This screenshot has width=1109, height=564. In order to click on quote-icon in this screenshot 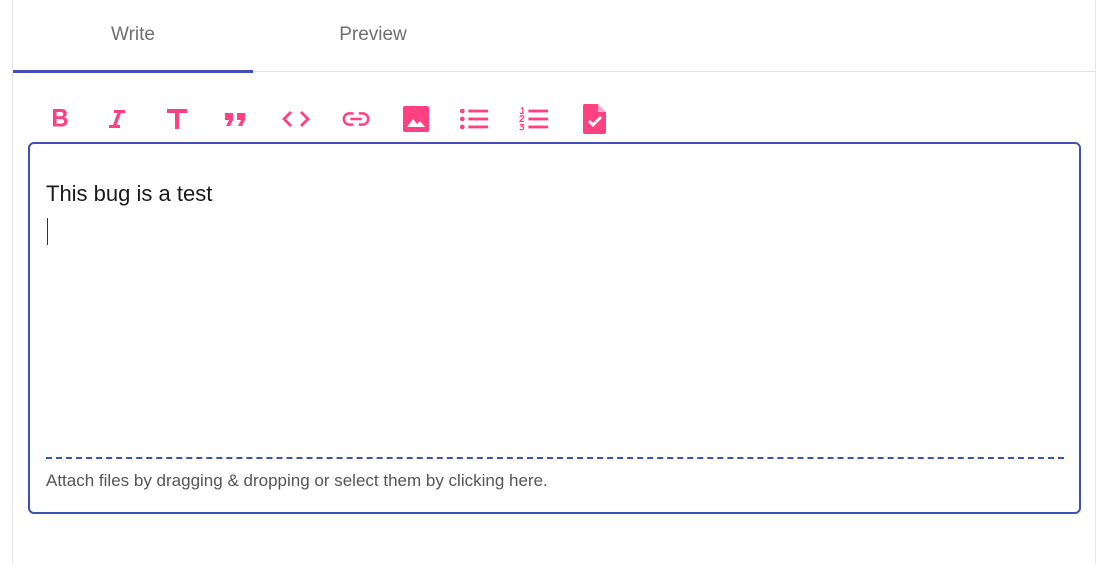, I will do `click(235, 119)`.